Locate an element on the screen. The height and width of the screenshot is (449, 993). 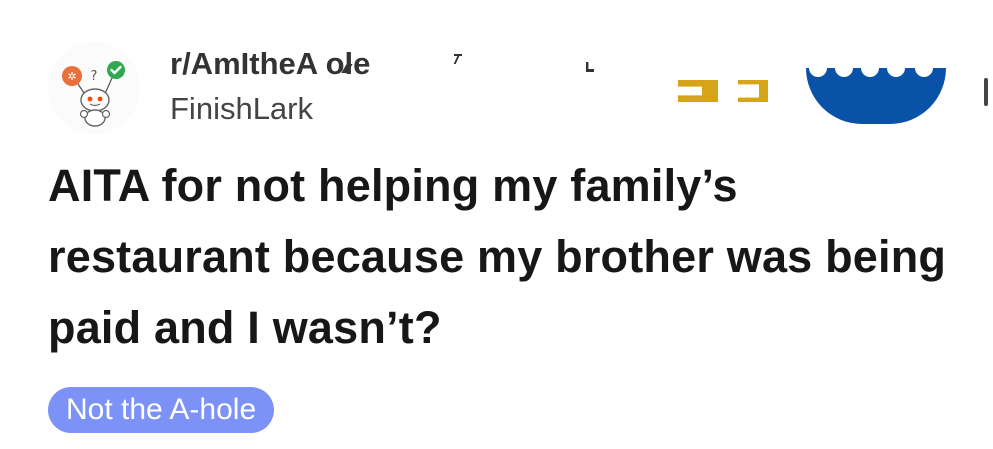
post-flair-badge: Not the A-hole is located at coordinates (161, 410).